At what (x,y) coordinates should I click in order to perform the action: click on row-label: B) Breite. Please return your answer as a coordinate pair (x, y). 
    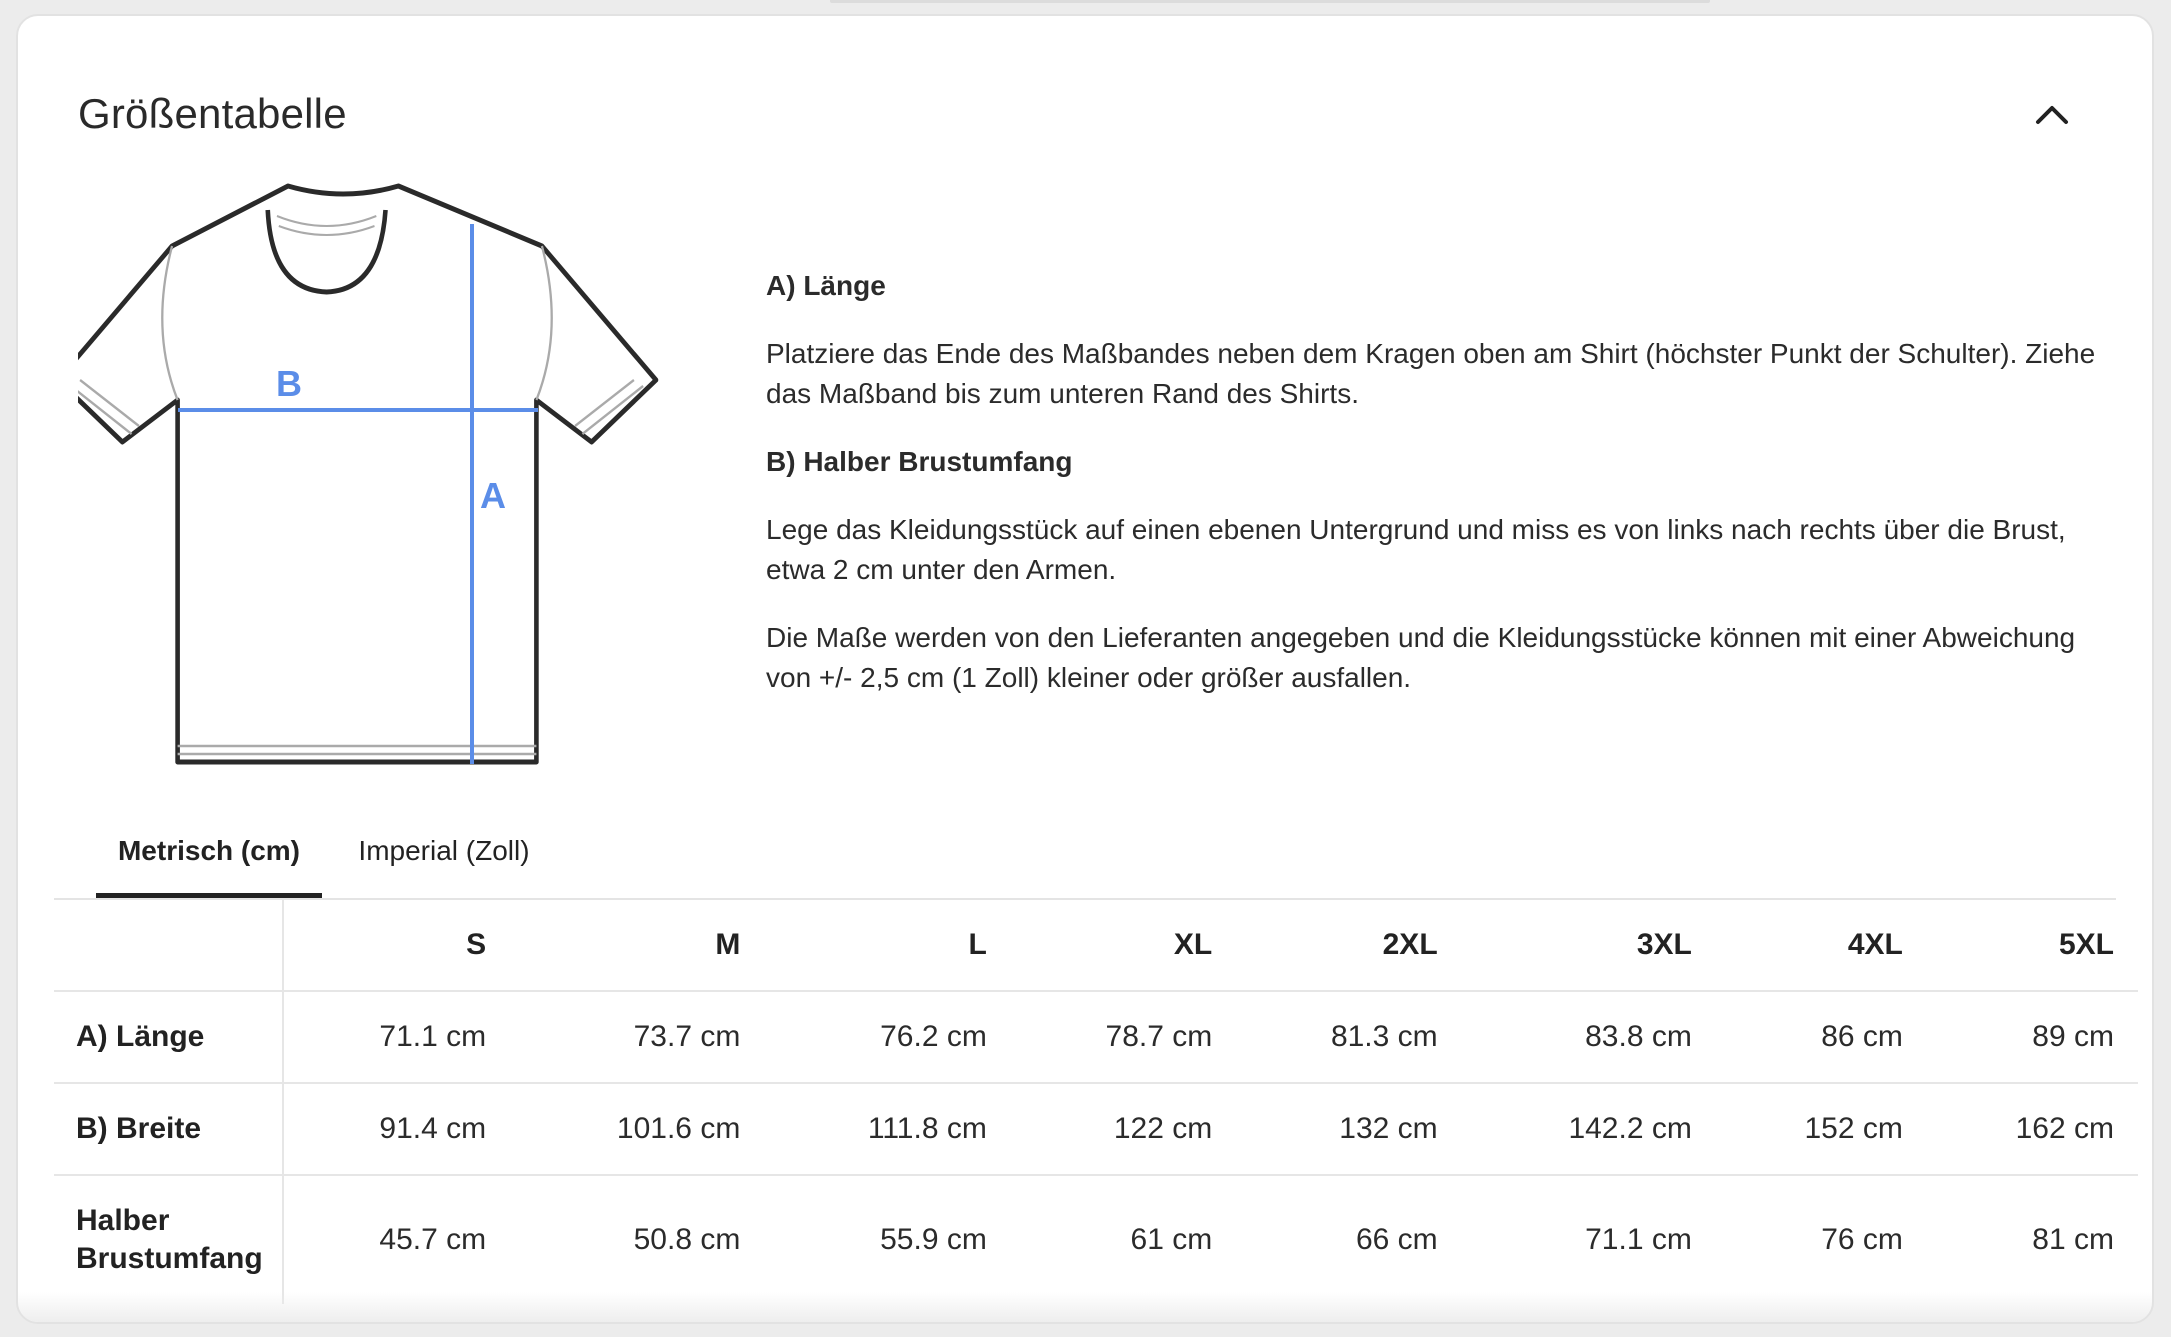
    Looking at the image, I should click on (169, 1129).